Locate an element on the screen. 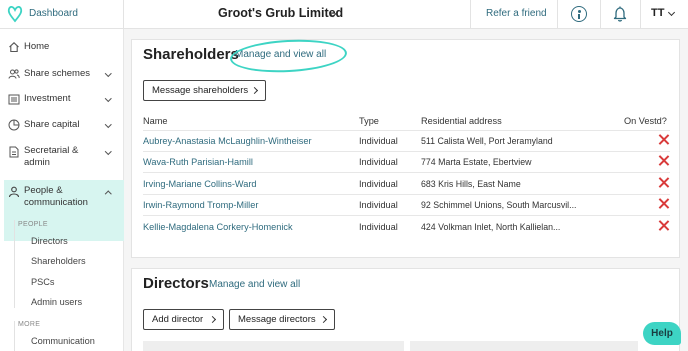  info-icon is located at coordinates (579, 14).